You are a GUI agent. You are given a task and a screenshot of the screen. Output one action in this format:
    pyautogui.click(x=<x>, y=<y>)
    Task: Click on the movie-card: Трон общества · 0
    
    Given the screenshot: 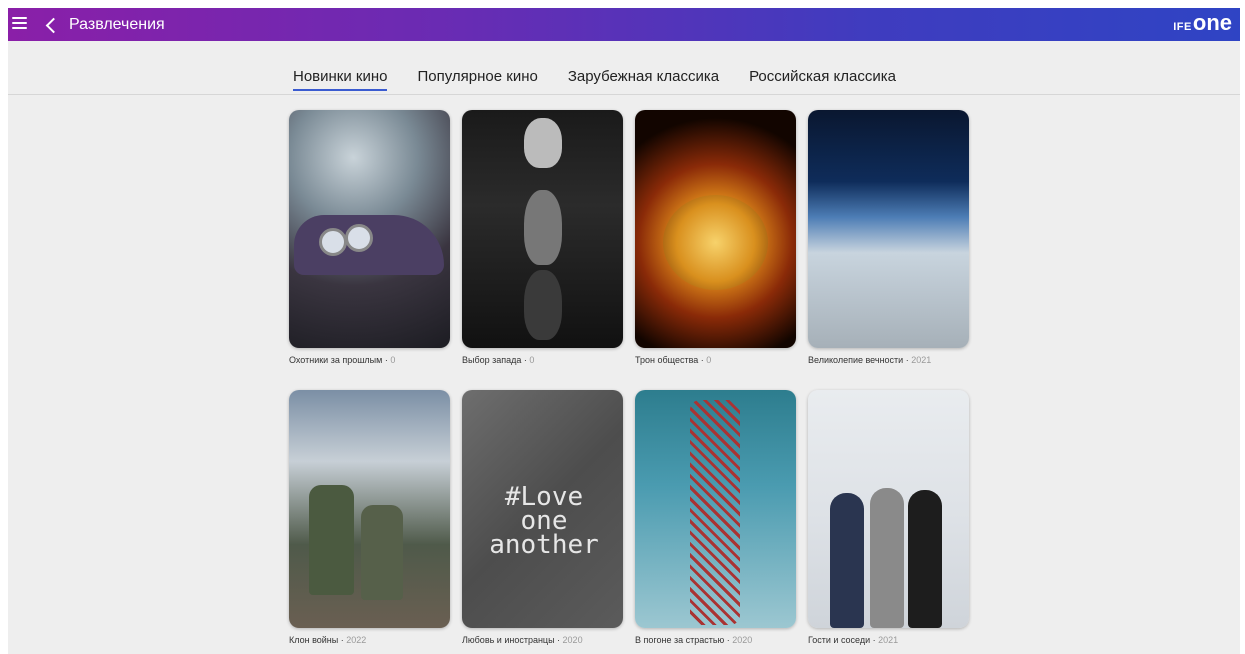 What is the action you would take?
    pyautogui.click(x=715, y=237)
    